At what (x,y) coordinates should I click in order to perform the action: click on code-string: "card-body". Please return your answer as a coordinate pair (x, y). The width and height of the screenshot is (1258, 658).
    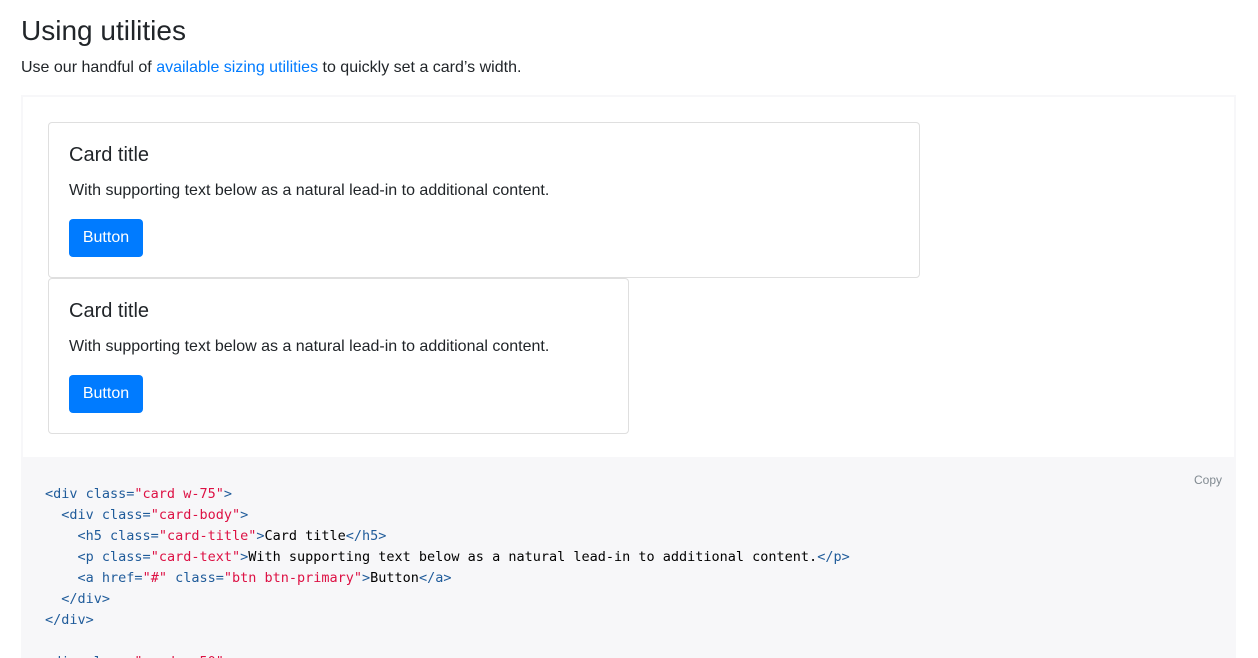
    Looking at the image, I should click on (195, 515).